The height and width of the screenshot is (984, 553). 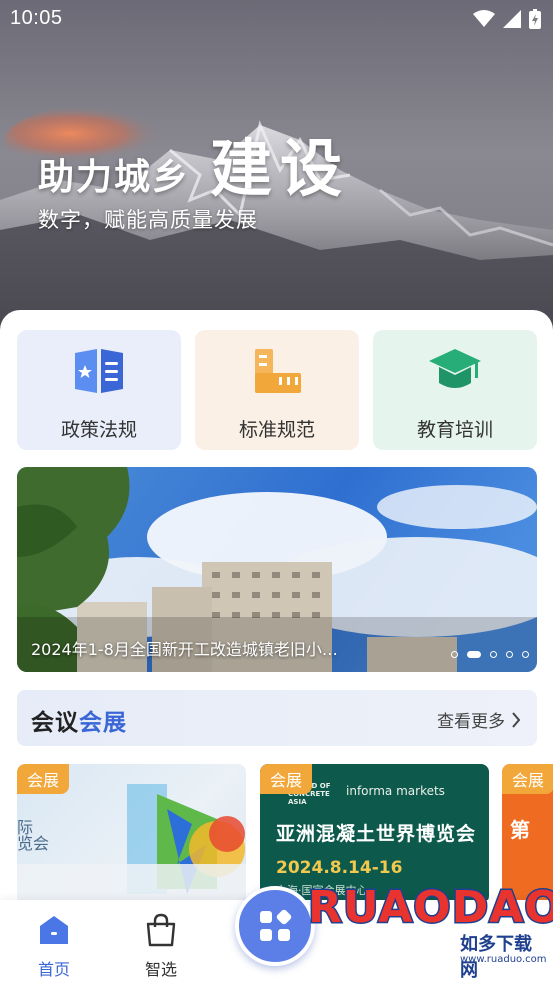 What do you see at coordinates (55, 723) in the screenshot?
I see `section-title-prefix: 会议` at bounding box center [55, 723].